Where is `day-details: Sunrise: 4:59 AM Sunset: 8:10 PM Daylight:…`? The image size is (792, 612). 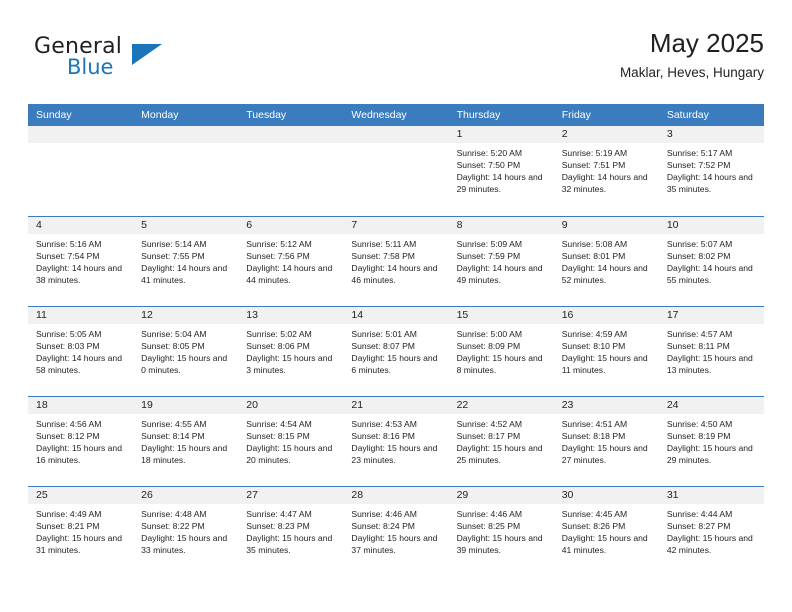
day-details: Sunrise: 4:59 AM Sunset: 8:10 PM Daylight:… is located at coordinates (606, 350).